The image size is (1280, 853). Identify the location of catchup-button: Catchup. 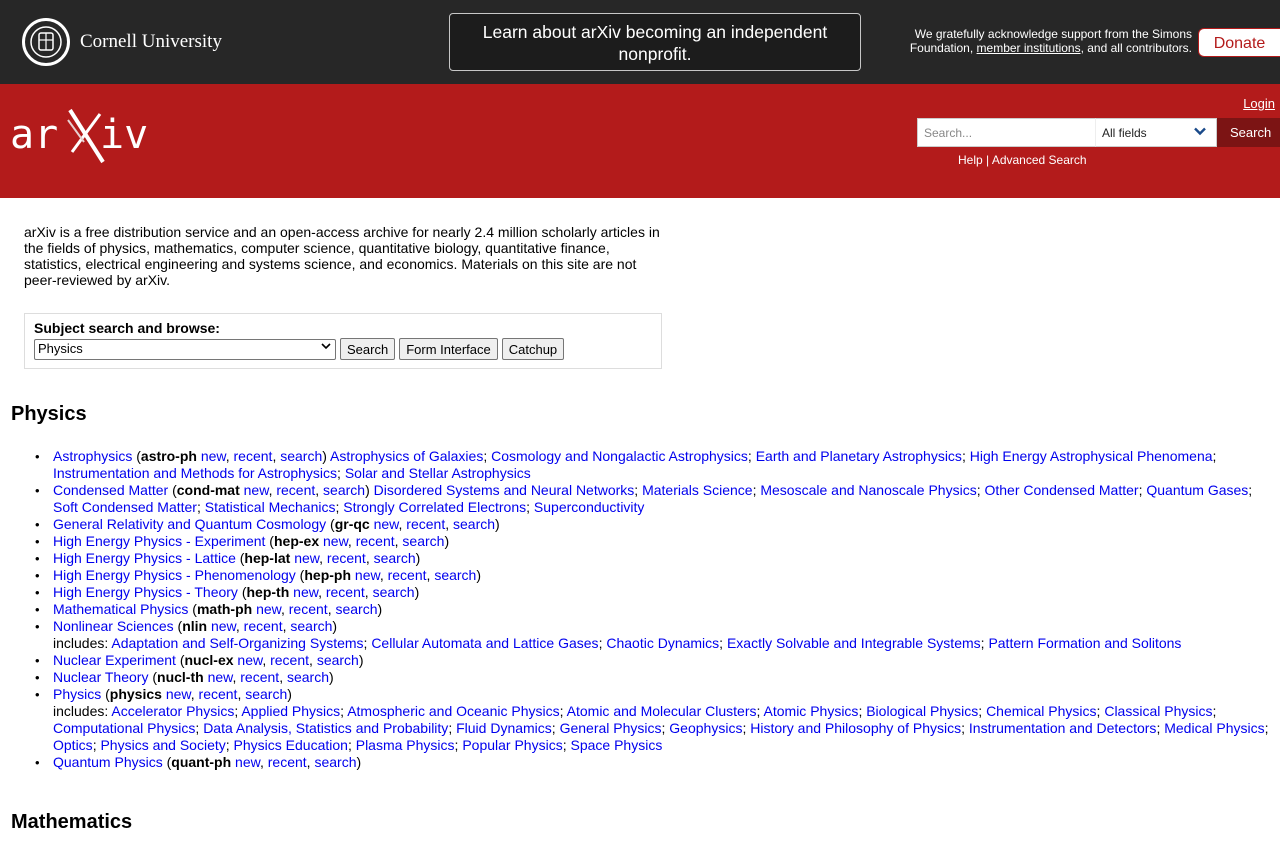
(533, 349).